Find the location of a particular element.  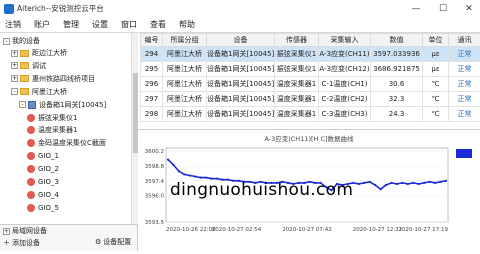

col-header: 数值 is located at coordinates (397, 40).